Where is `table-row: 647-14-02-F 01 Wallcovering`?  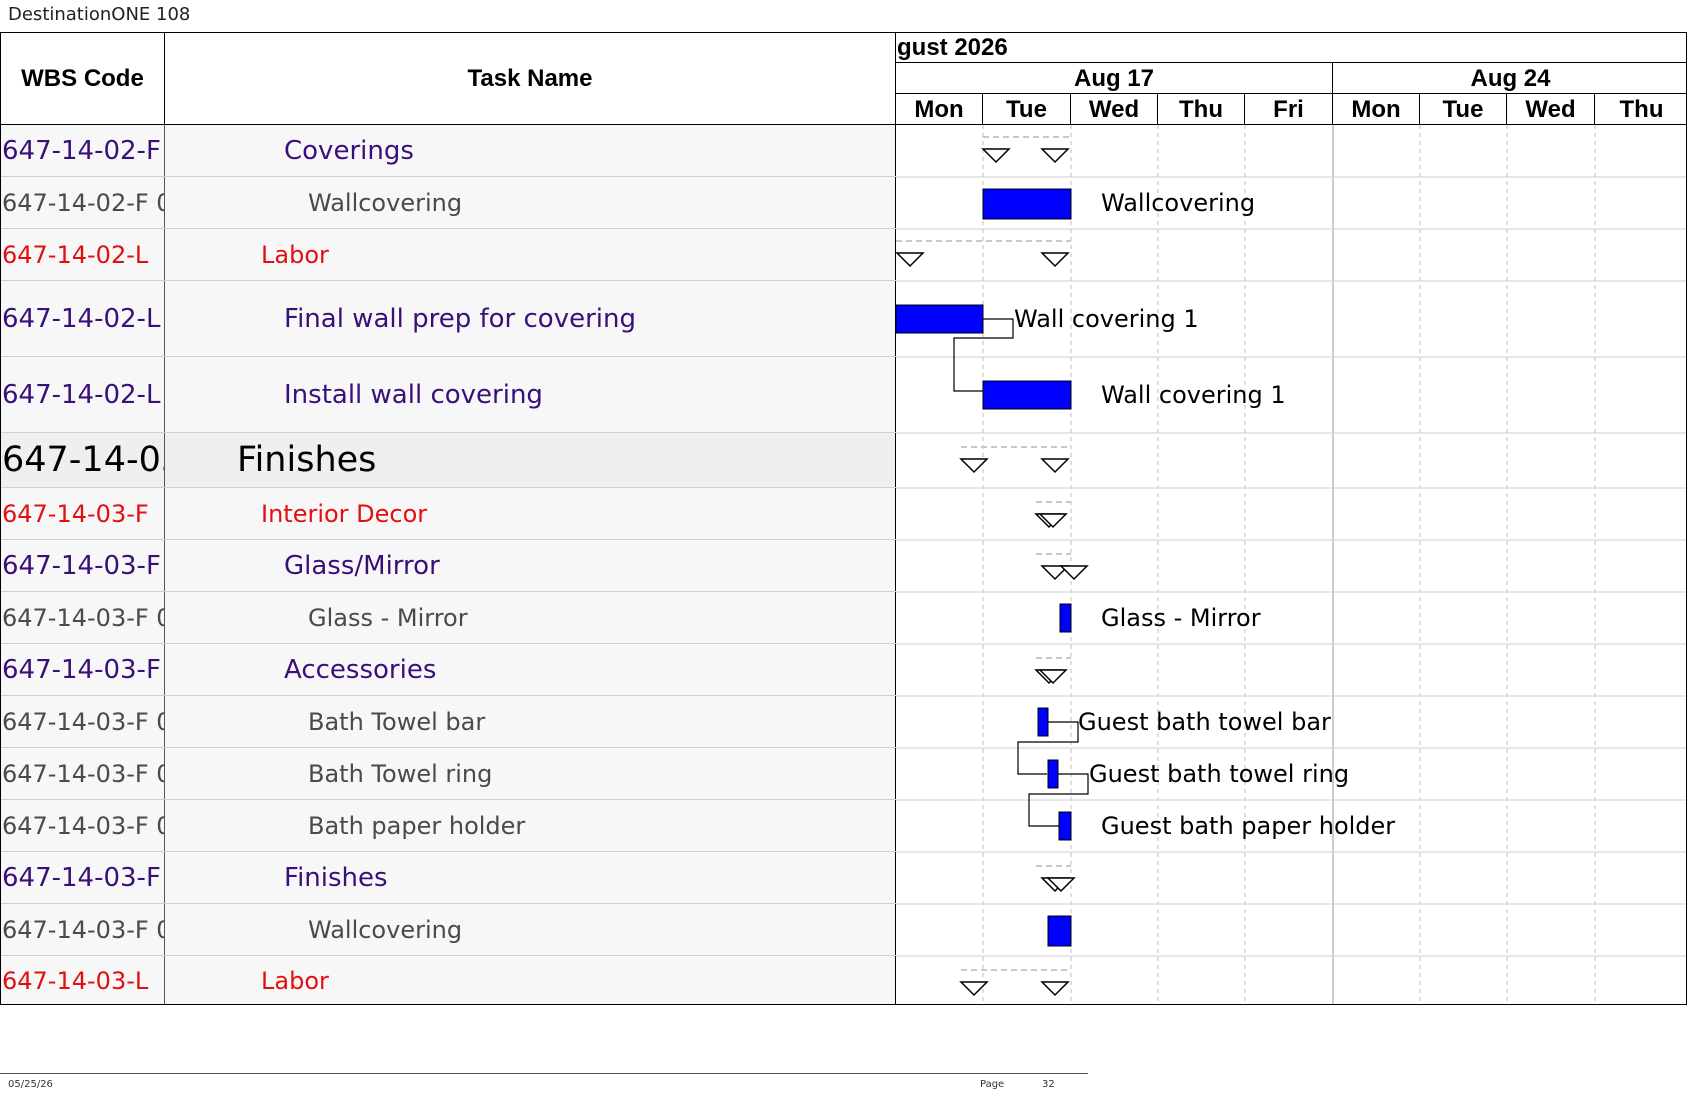
table-row: 647-14-02-F 01 Wallcovering is located at coordinates (448, 203).